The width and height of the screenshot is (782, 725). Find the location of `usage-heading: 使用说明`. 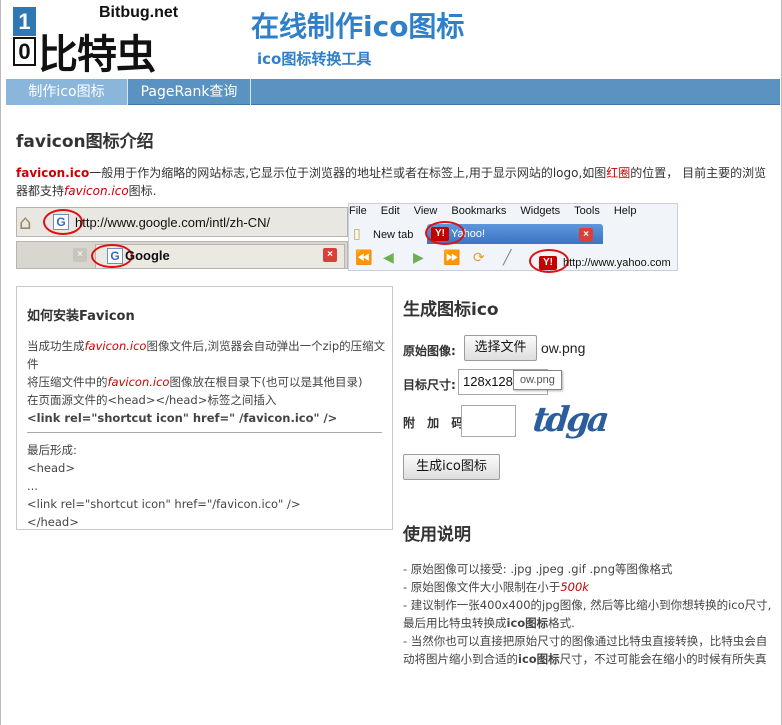

usage-heading: 使用说明 is located at coordinates (437, 535).